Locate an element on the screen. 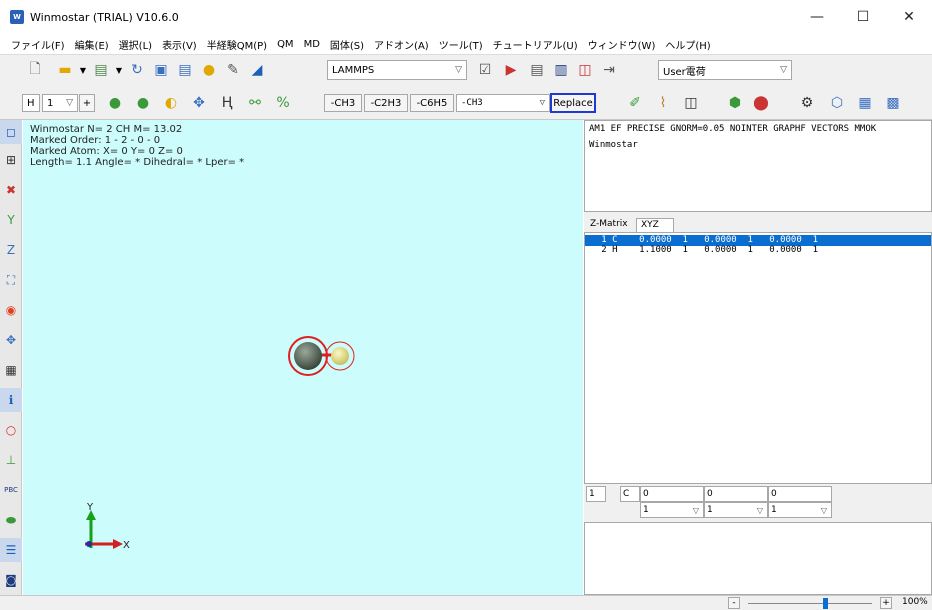  checklist-icon: ☑ is located at coordinates (485, 70).